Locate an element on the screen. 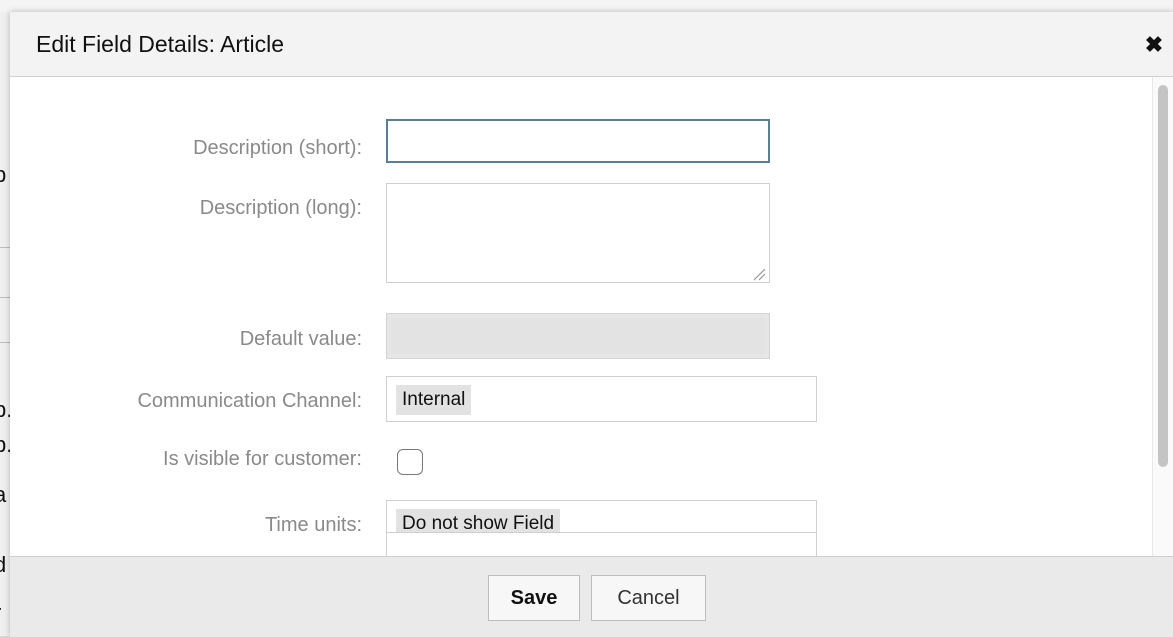  dialog-footer: Save Cancel is located at coordinates (591, 596).